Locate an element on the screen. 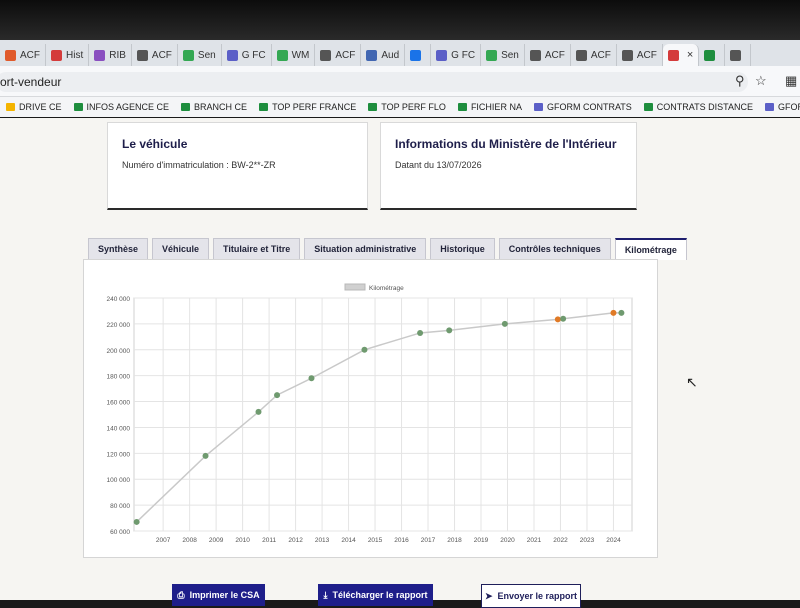 Image resolution: width=800 pixels, height=608 pixels. tab-4: Historique is located at coordinates (462, 248).